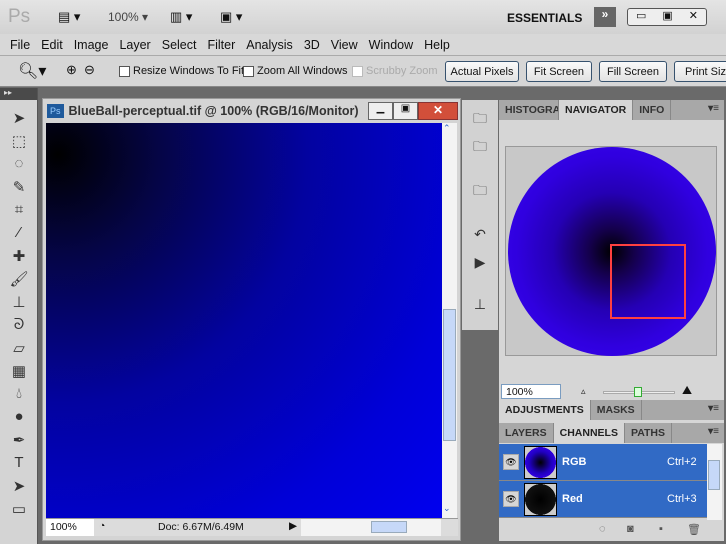 Image resolution: width=726 pixels, height=544 pixels. What do you see at coordinates (661, 529) in the screenshot?
I see `new-channel-icon: ▪` at bounding box center [661, 529].